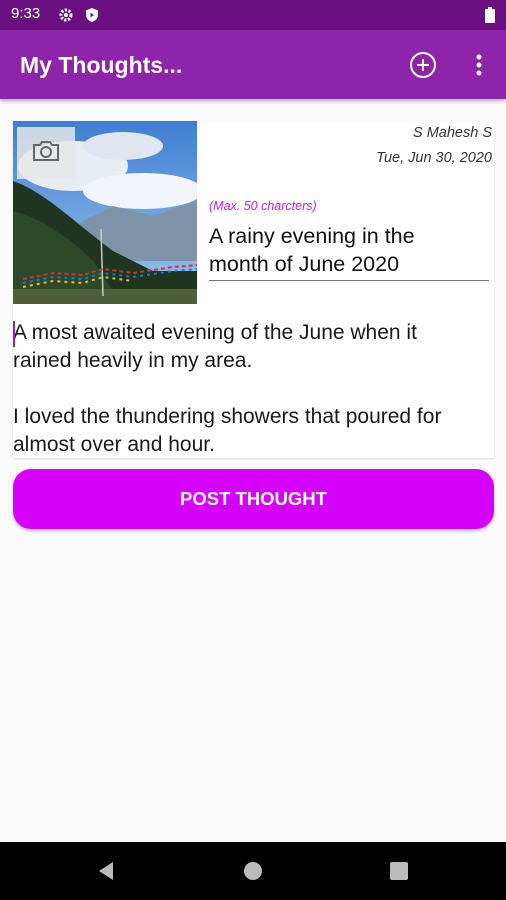 This screenshot has height=900, width=506. What do you see at coordinates (66, 15) in the screenshot?
I see `settings-icon` at bounding box center [66, 15].